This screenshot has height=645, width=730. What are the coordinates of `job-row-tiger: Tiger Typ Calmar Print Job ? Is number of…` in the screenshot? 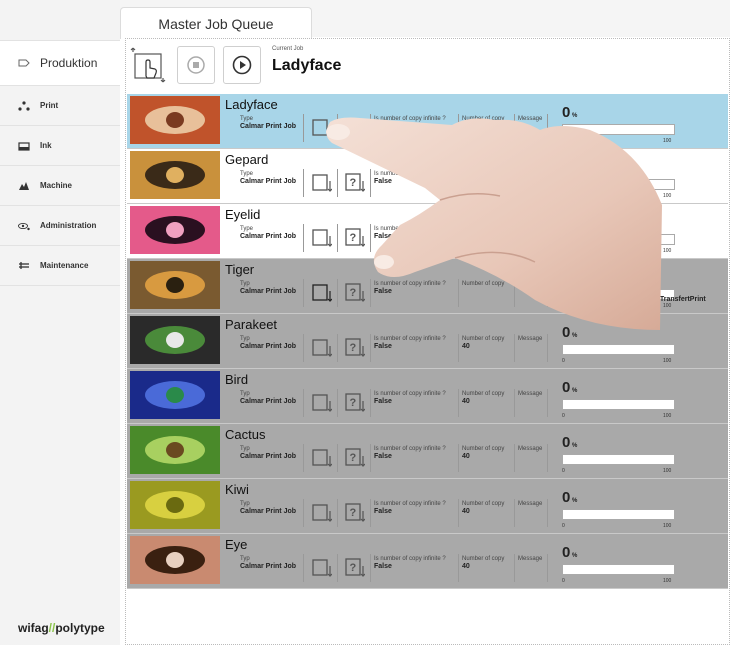 It's located at (427, 286).